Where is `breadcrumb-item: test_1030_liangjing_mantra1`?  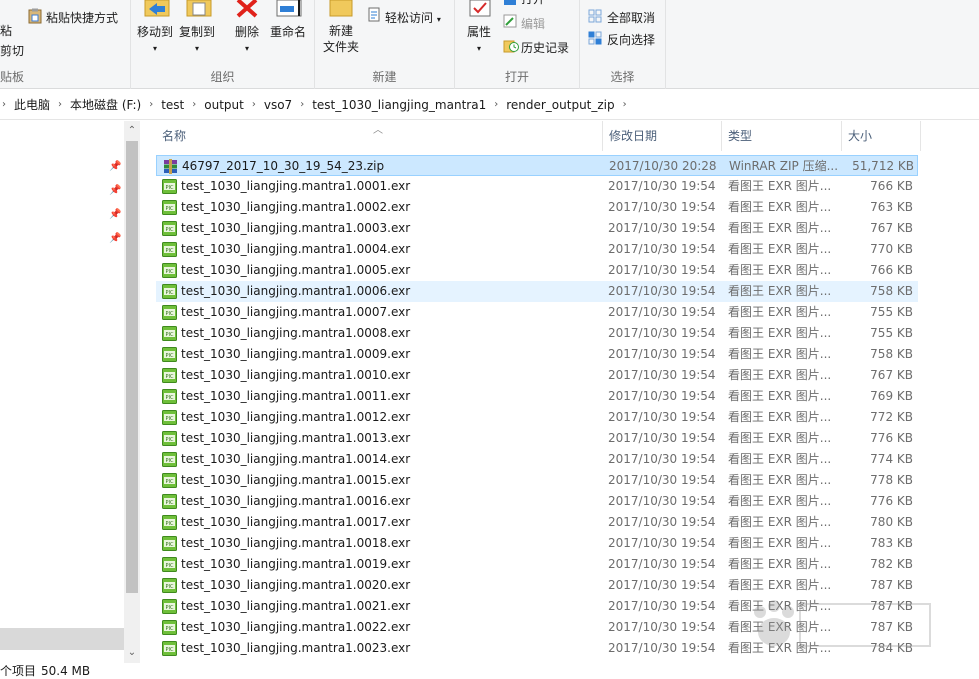 breadcrumb-item: test_1030_liangjing_mantra1 is located at coordinates (399, 105).